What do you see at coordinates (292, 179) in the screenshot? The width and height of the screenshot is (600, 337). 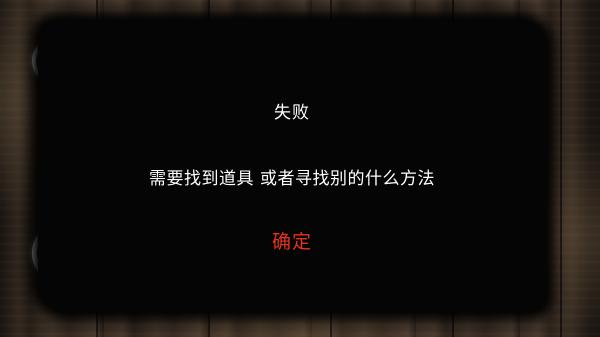 I see `dialog-message: 需要找到道具 或者寻找别的什么方法` at bounding box center [292, 179].